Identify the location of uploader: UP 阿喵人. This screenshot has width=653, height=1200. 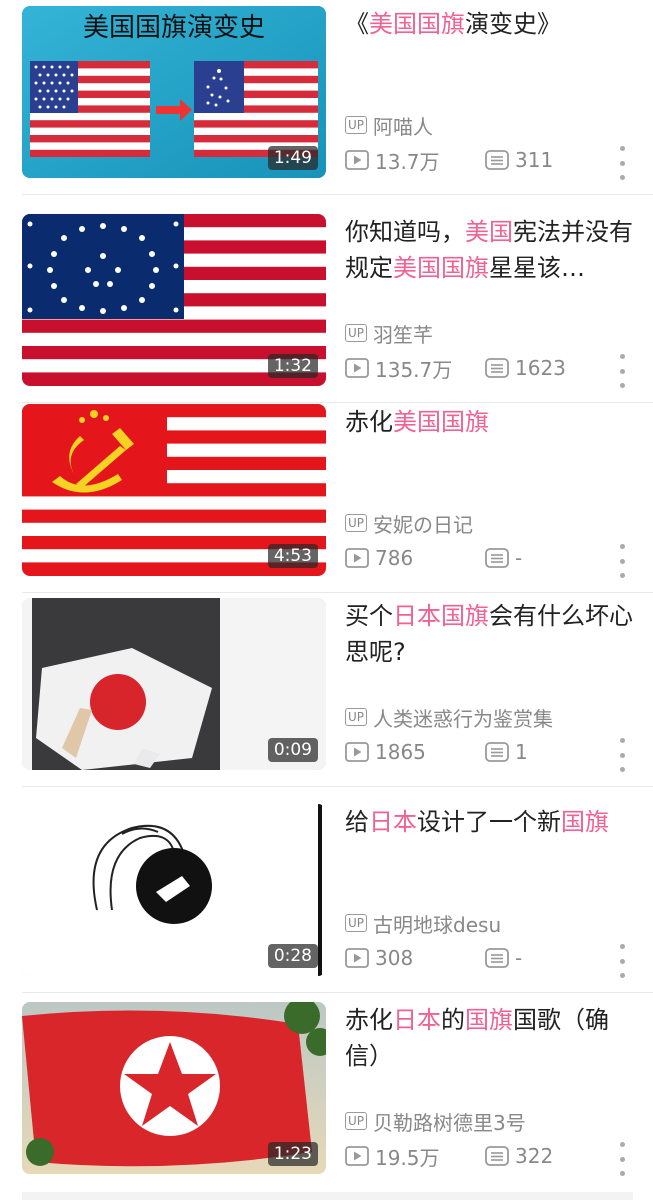
(389, 125).